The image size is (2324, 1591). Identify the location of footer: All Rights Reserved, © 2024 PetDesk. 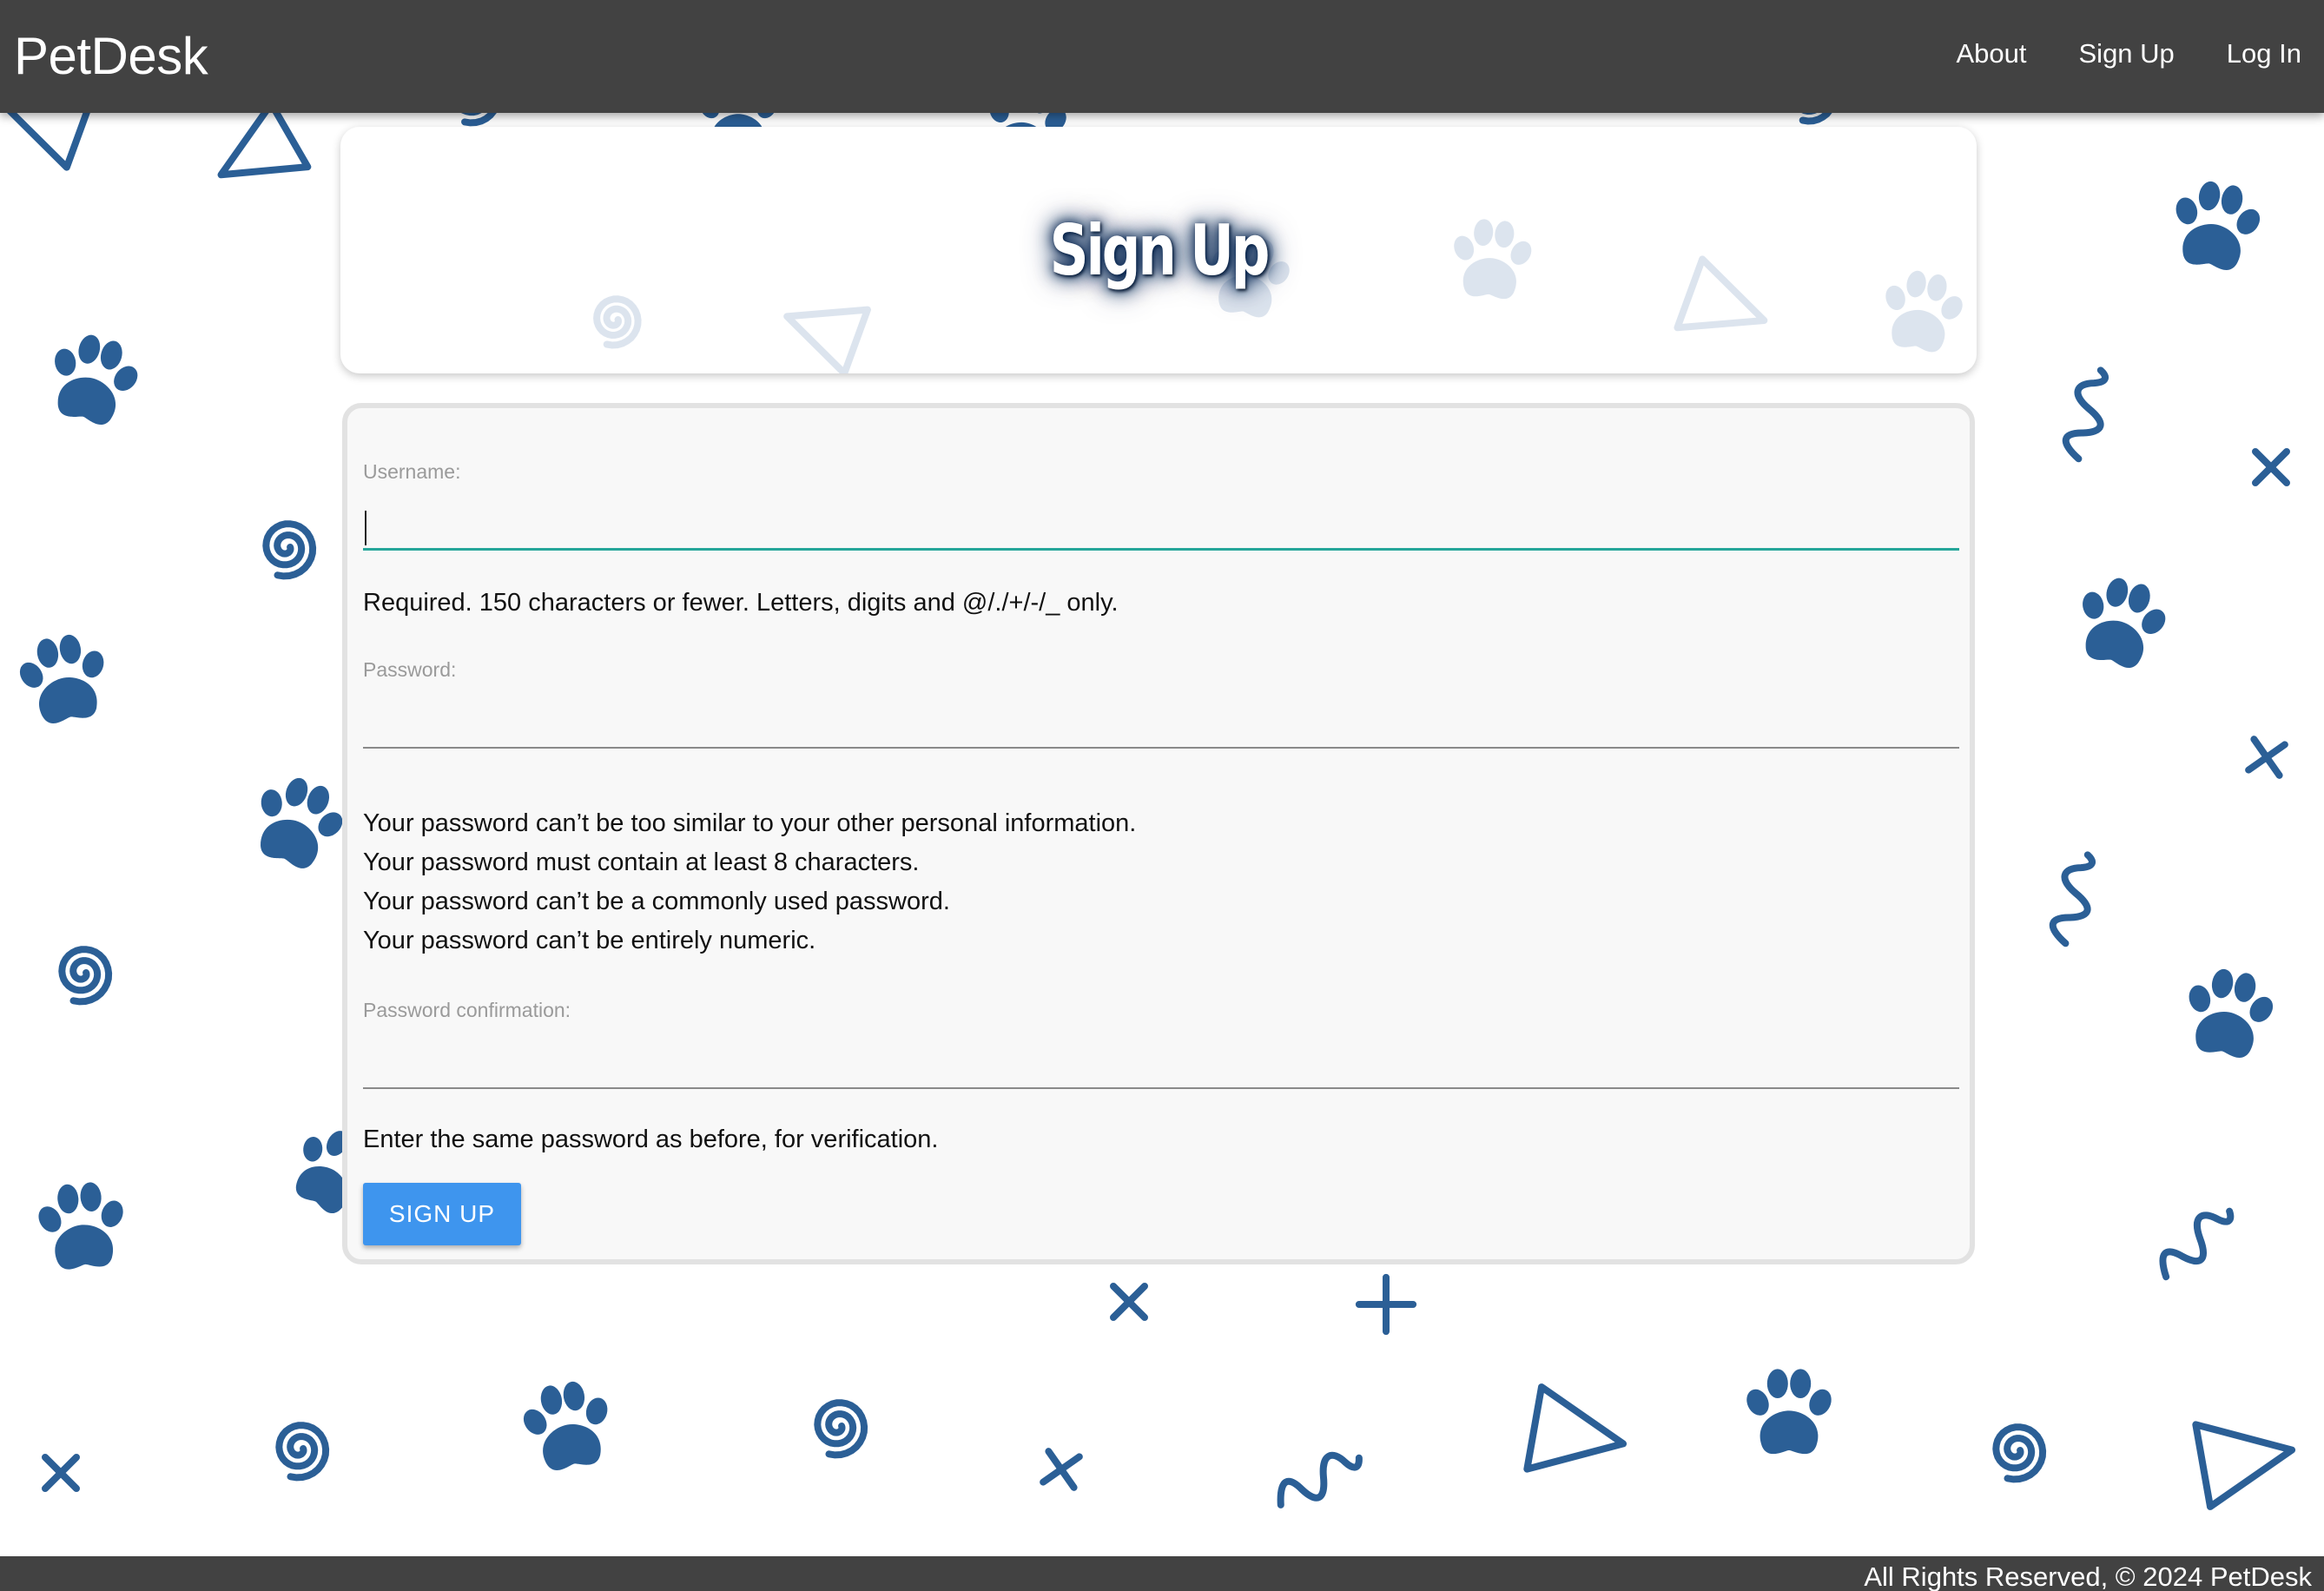
(1162, 1573).